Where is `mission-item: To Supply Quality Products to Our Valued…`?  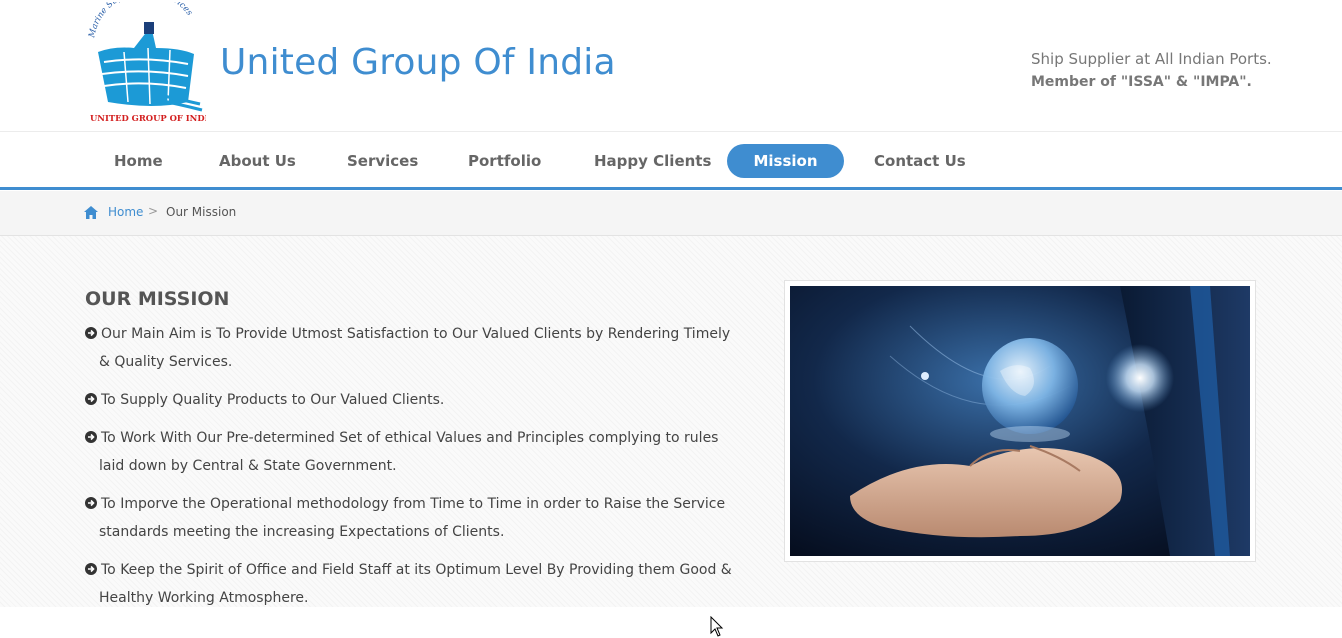 mission-item: To Supply Quality Products to Our Valued… is located at coordinates (410, 400).